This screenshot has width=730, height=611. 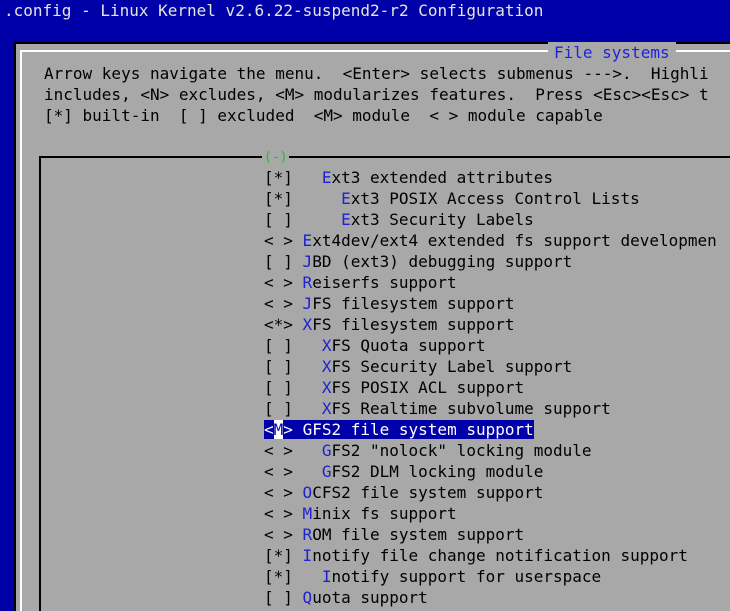 What do you see at coordinates (428, 492) in the screenshot?
I see `menu-item-label: CFS2 file system support` at bounding box center [428, 492].